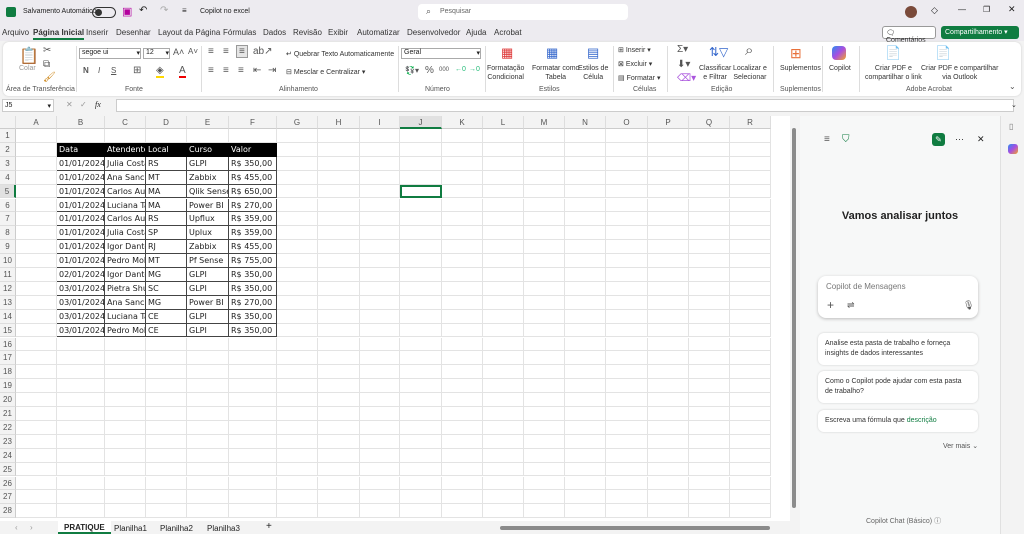 The width and height of the screenshot is (1024, 534). I want to click on table-cell: R$ 455,00, so click(253, 177).